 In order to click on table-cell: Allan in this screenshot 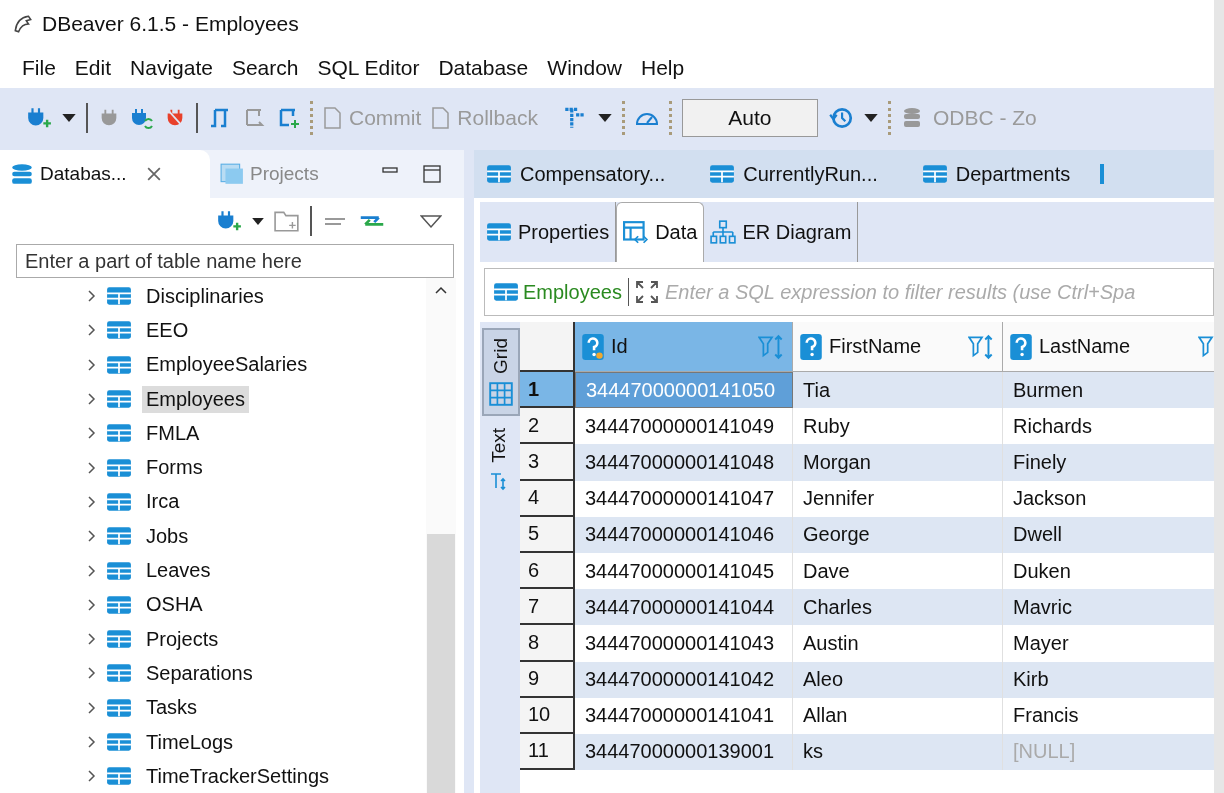, I will do `click(898, 715)`.